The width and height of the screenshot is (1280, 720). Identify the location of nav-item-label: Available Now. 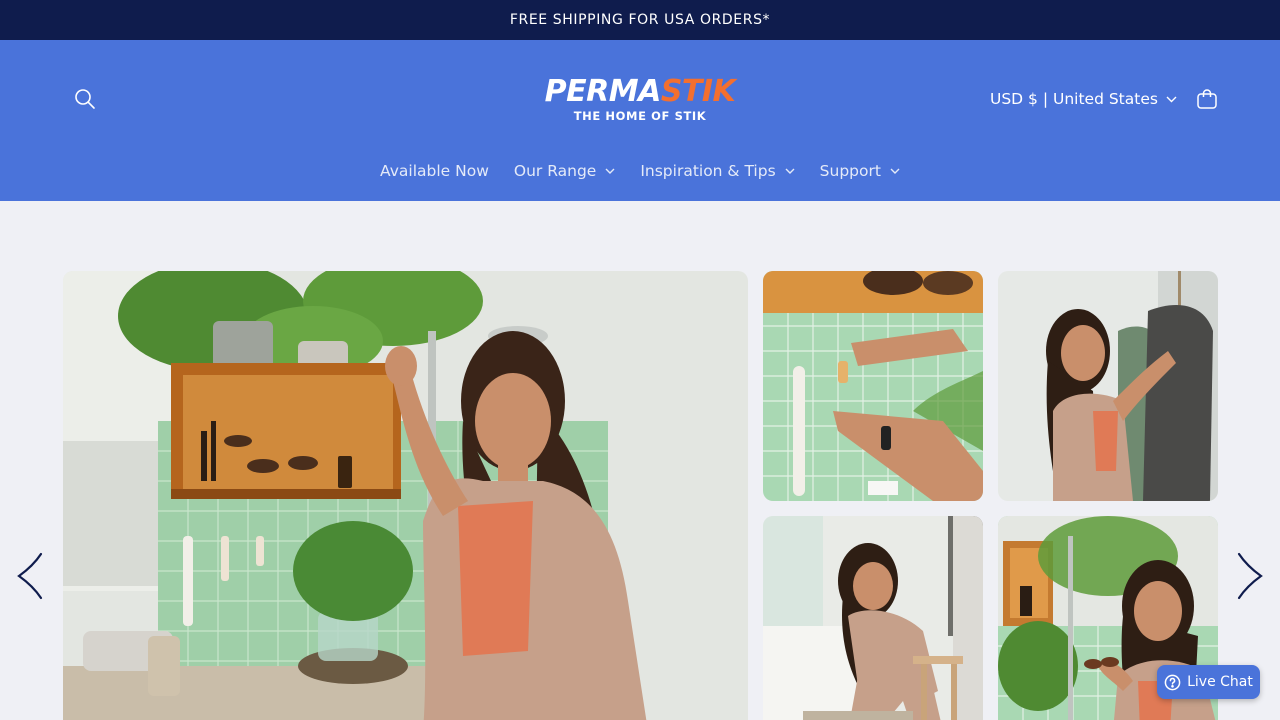
(434, 171).